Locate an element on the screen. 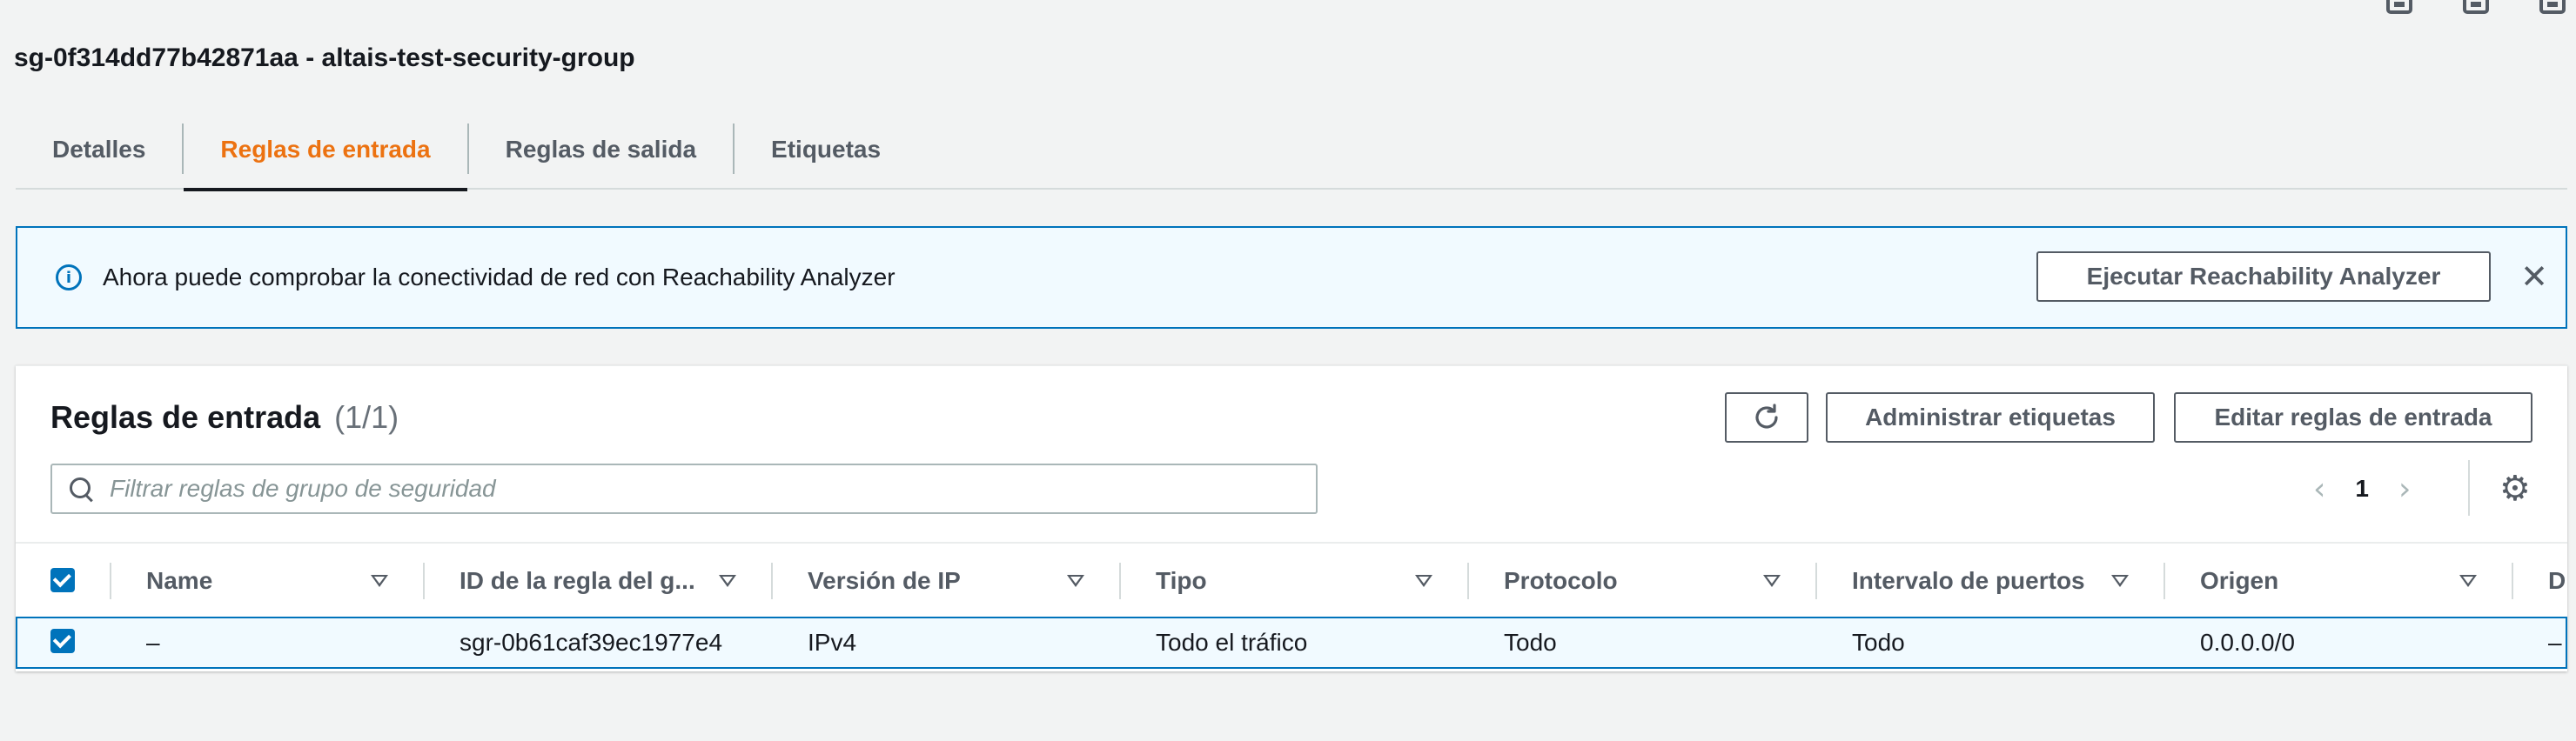 The image size is (2576, 741). top-right-icons is located at coordinates (2481, 7).